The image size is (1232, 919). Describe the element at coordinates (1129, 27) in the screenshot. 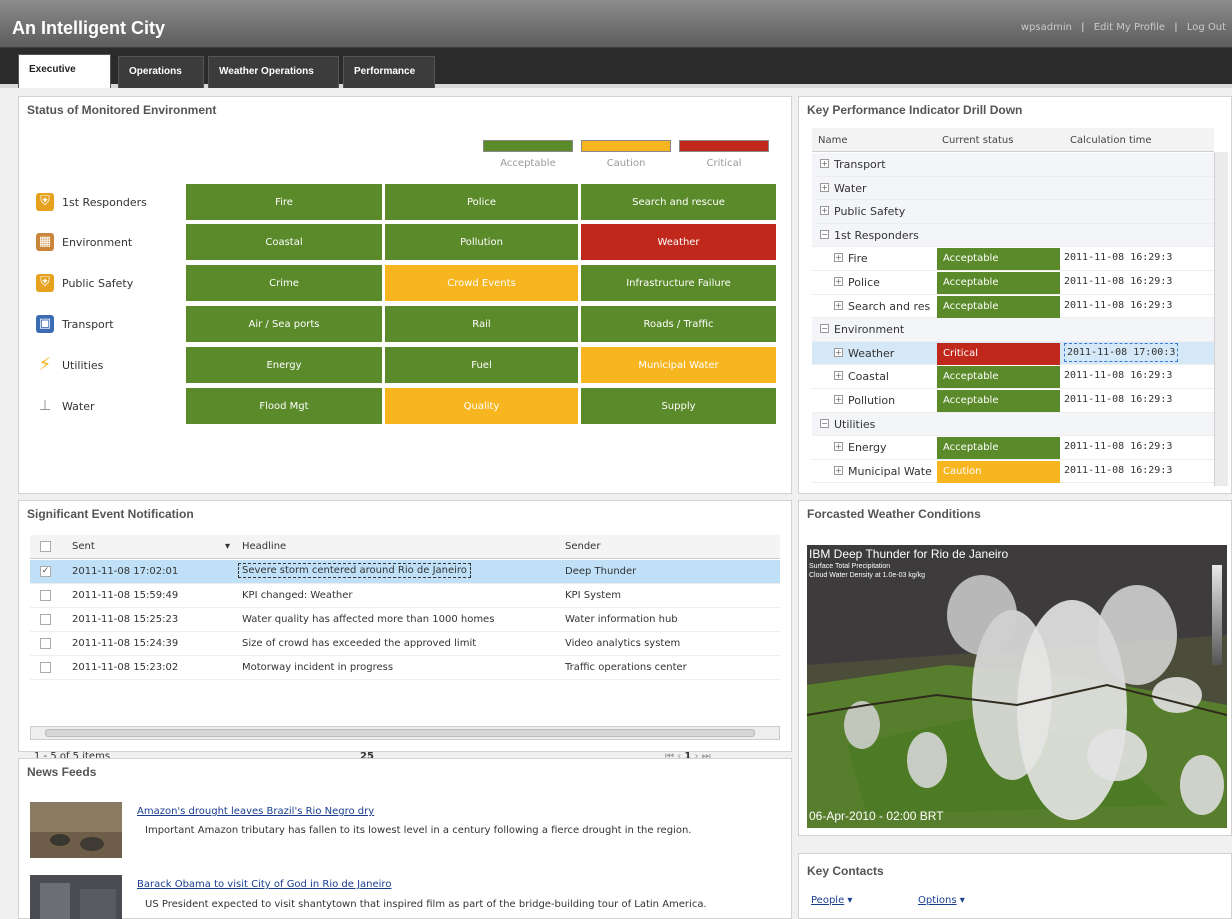

I see `edit-profile-link: Edit My Profile` at that location.